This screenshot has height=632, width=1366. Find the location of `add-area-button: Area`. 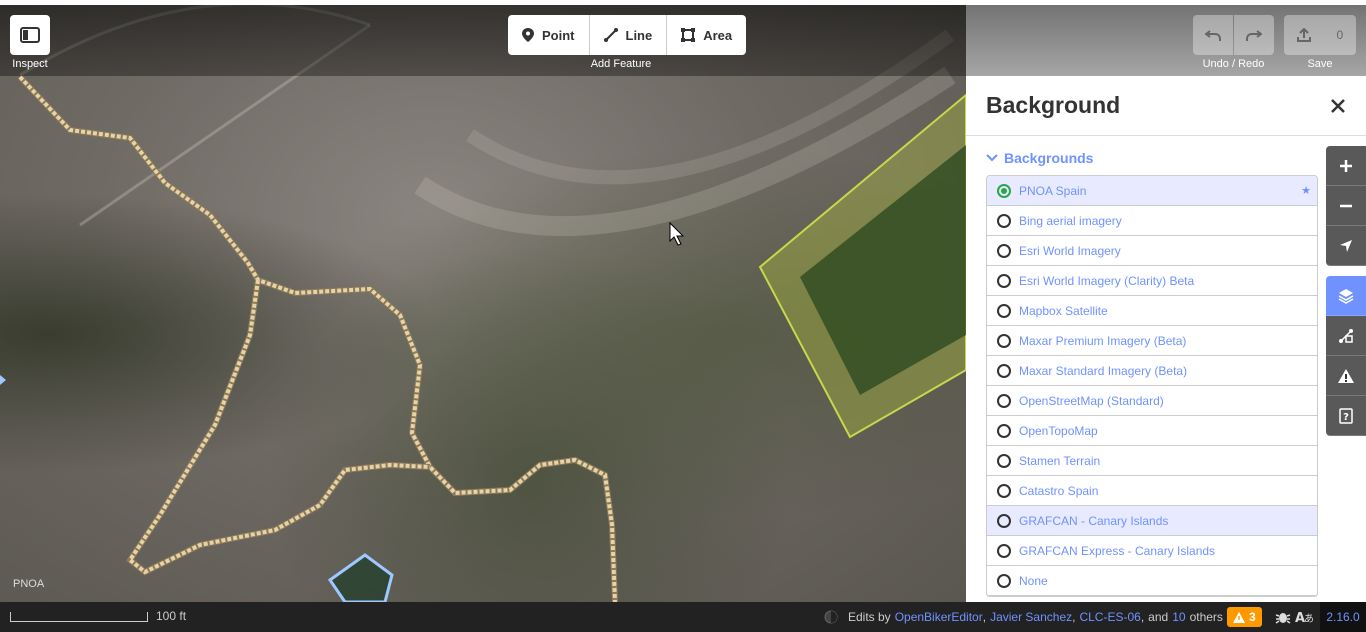

add-area-button: Area is located at coordinates (706, 35).